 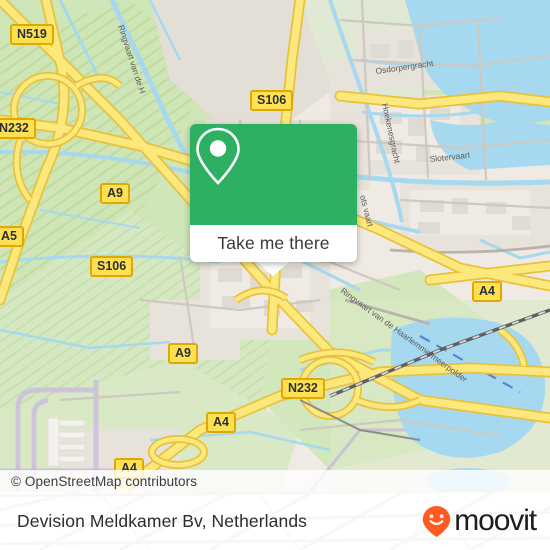 I want to click on road-shield-label: A5, so click(x=9, y=236).